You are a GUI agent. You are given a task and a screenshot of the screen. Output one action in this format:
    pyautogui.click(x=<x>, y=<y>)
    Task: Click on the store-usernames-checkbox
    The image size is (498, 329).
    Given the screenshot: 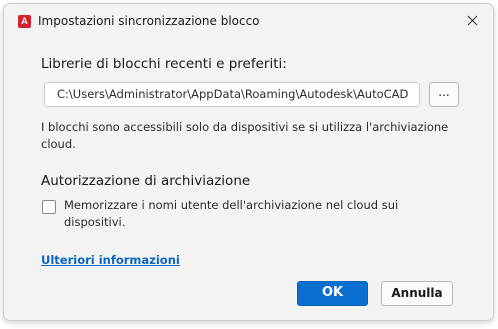 What is the action you would take?
    pyautogui.click(x=49, y=207)
    